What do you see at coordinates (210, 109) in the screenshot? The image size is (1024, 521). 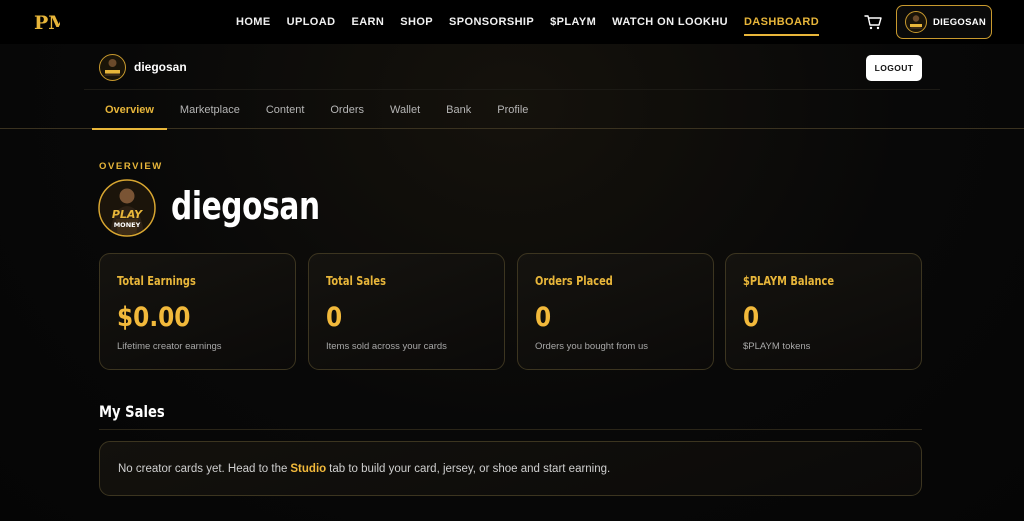 I see `tab-marketplace: Marketplace` at bounding box center [210, 109].